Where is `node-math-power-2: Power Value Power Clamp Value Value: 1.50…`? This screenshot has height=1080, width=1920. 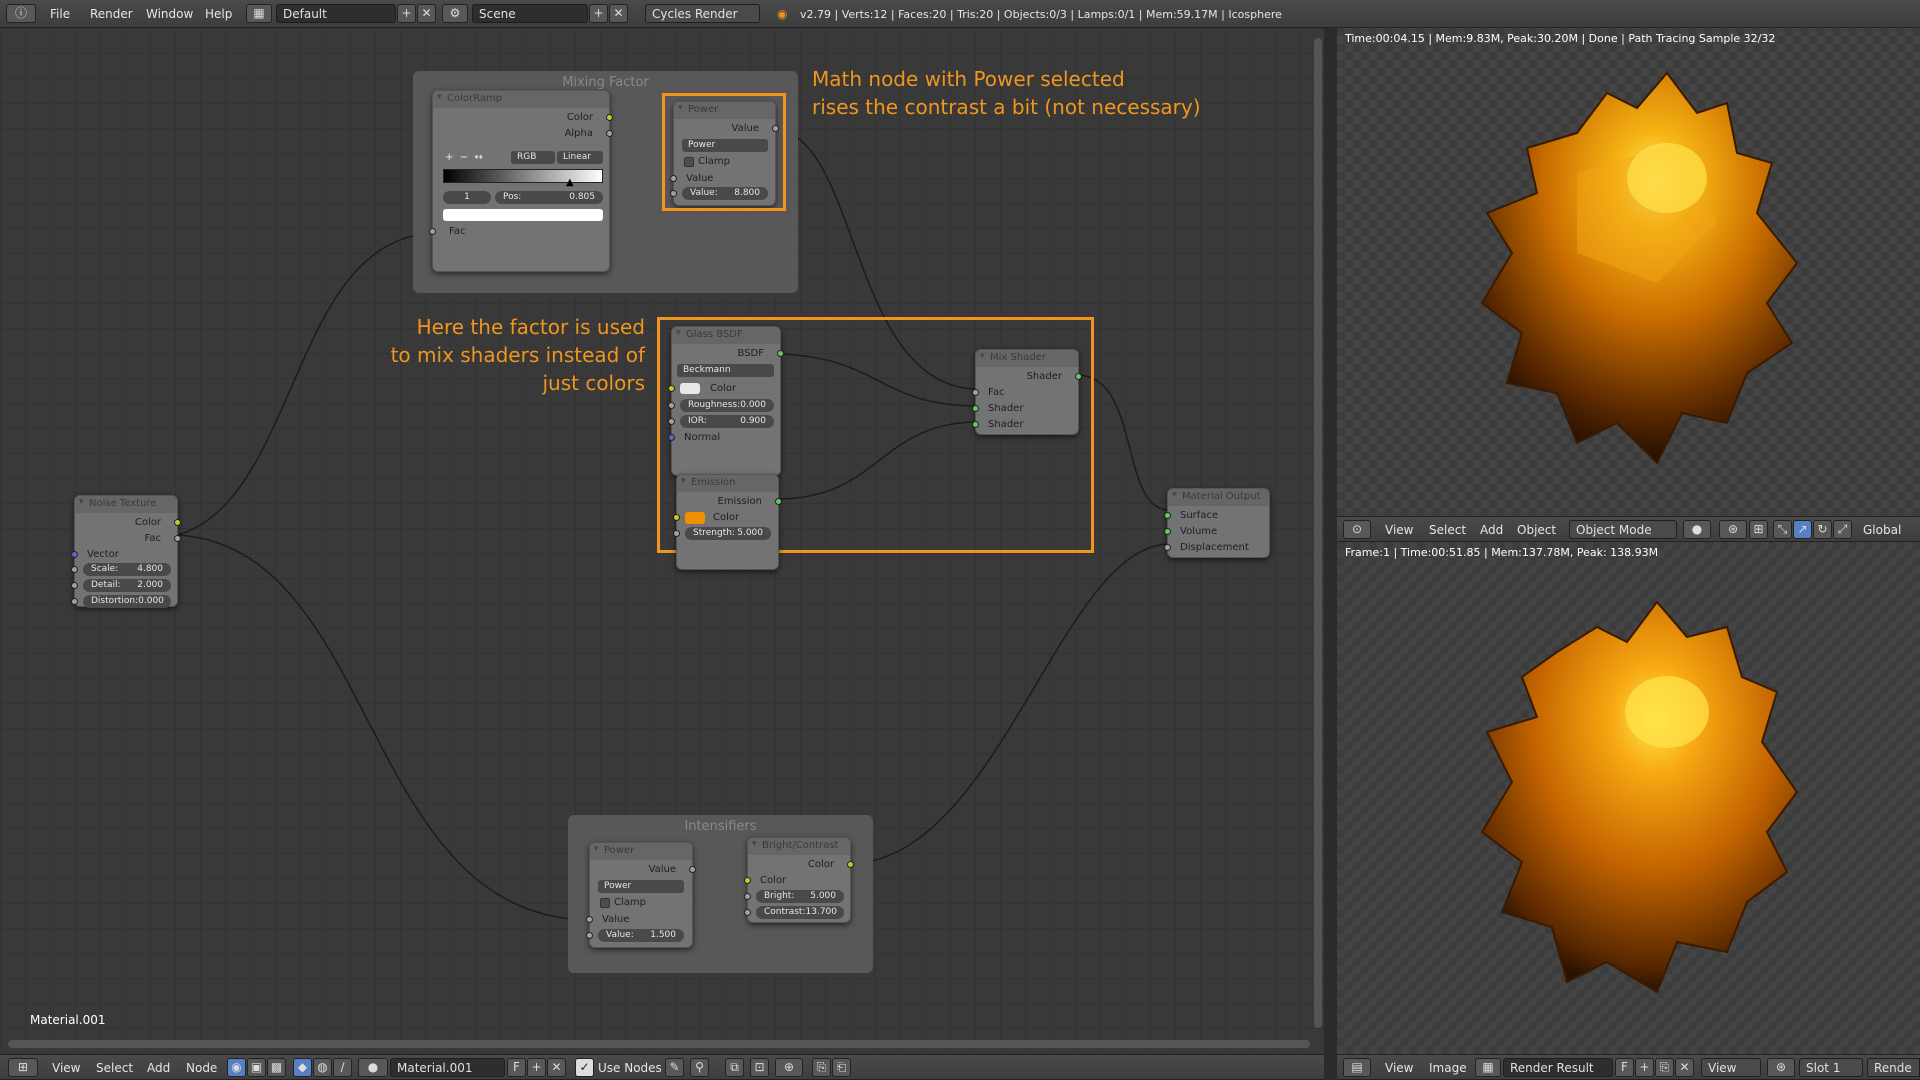 node-math-power-2: Power Value Power Clamp Value Value: 1.50… is located at coordinates (641, 895).